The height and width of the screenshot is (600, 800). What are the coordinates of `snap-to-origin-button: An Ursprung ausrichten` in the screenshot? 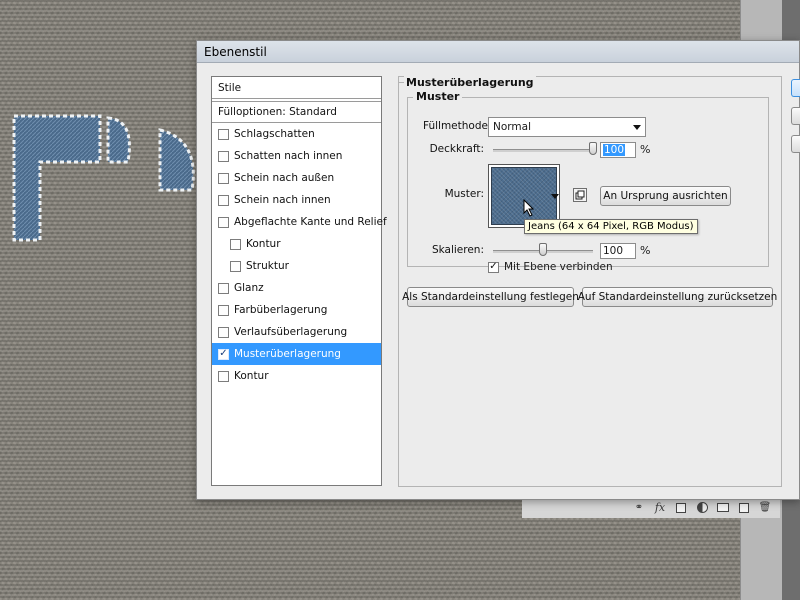 It's located at (665, 196).